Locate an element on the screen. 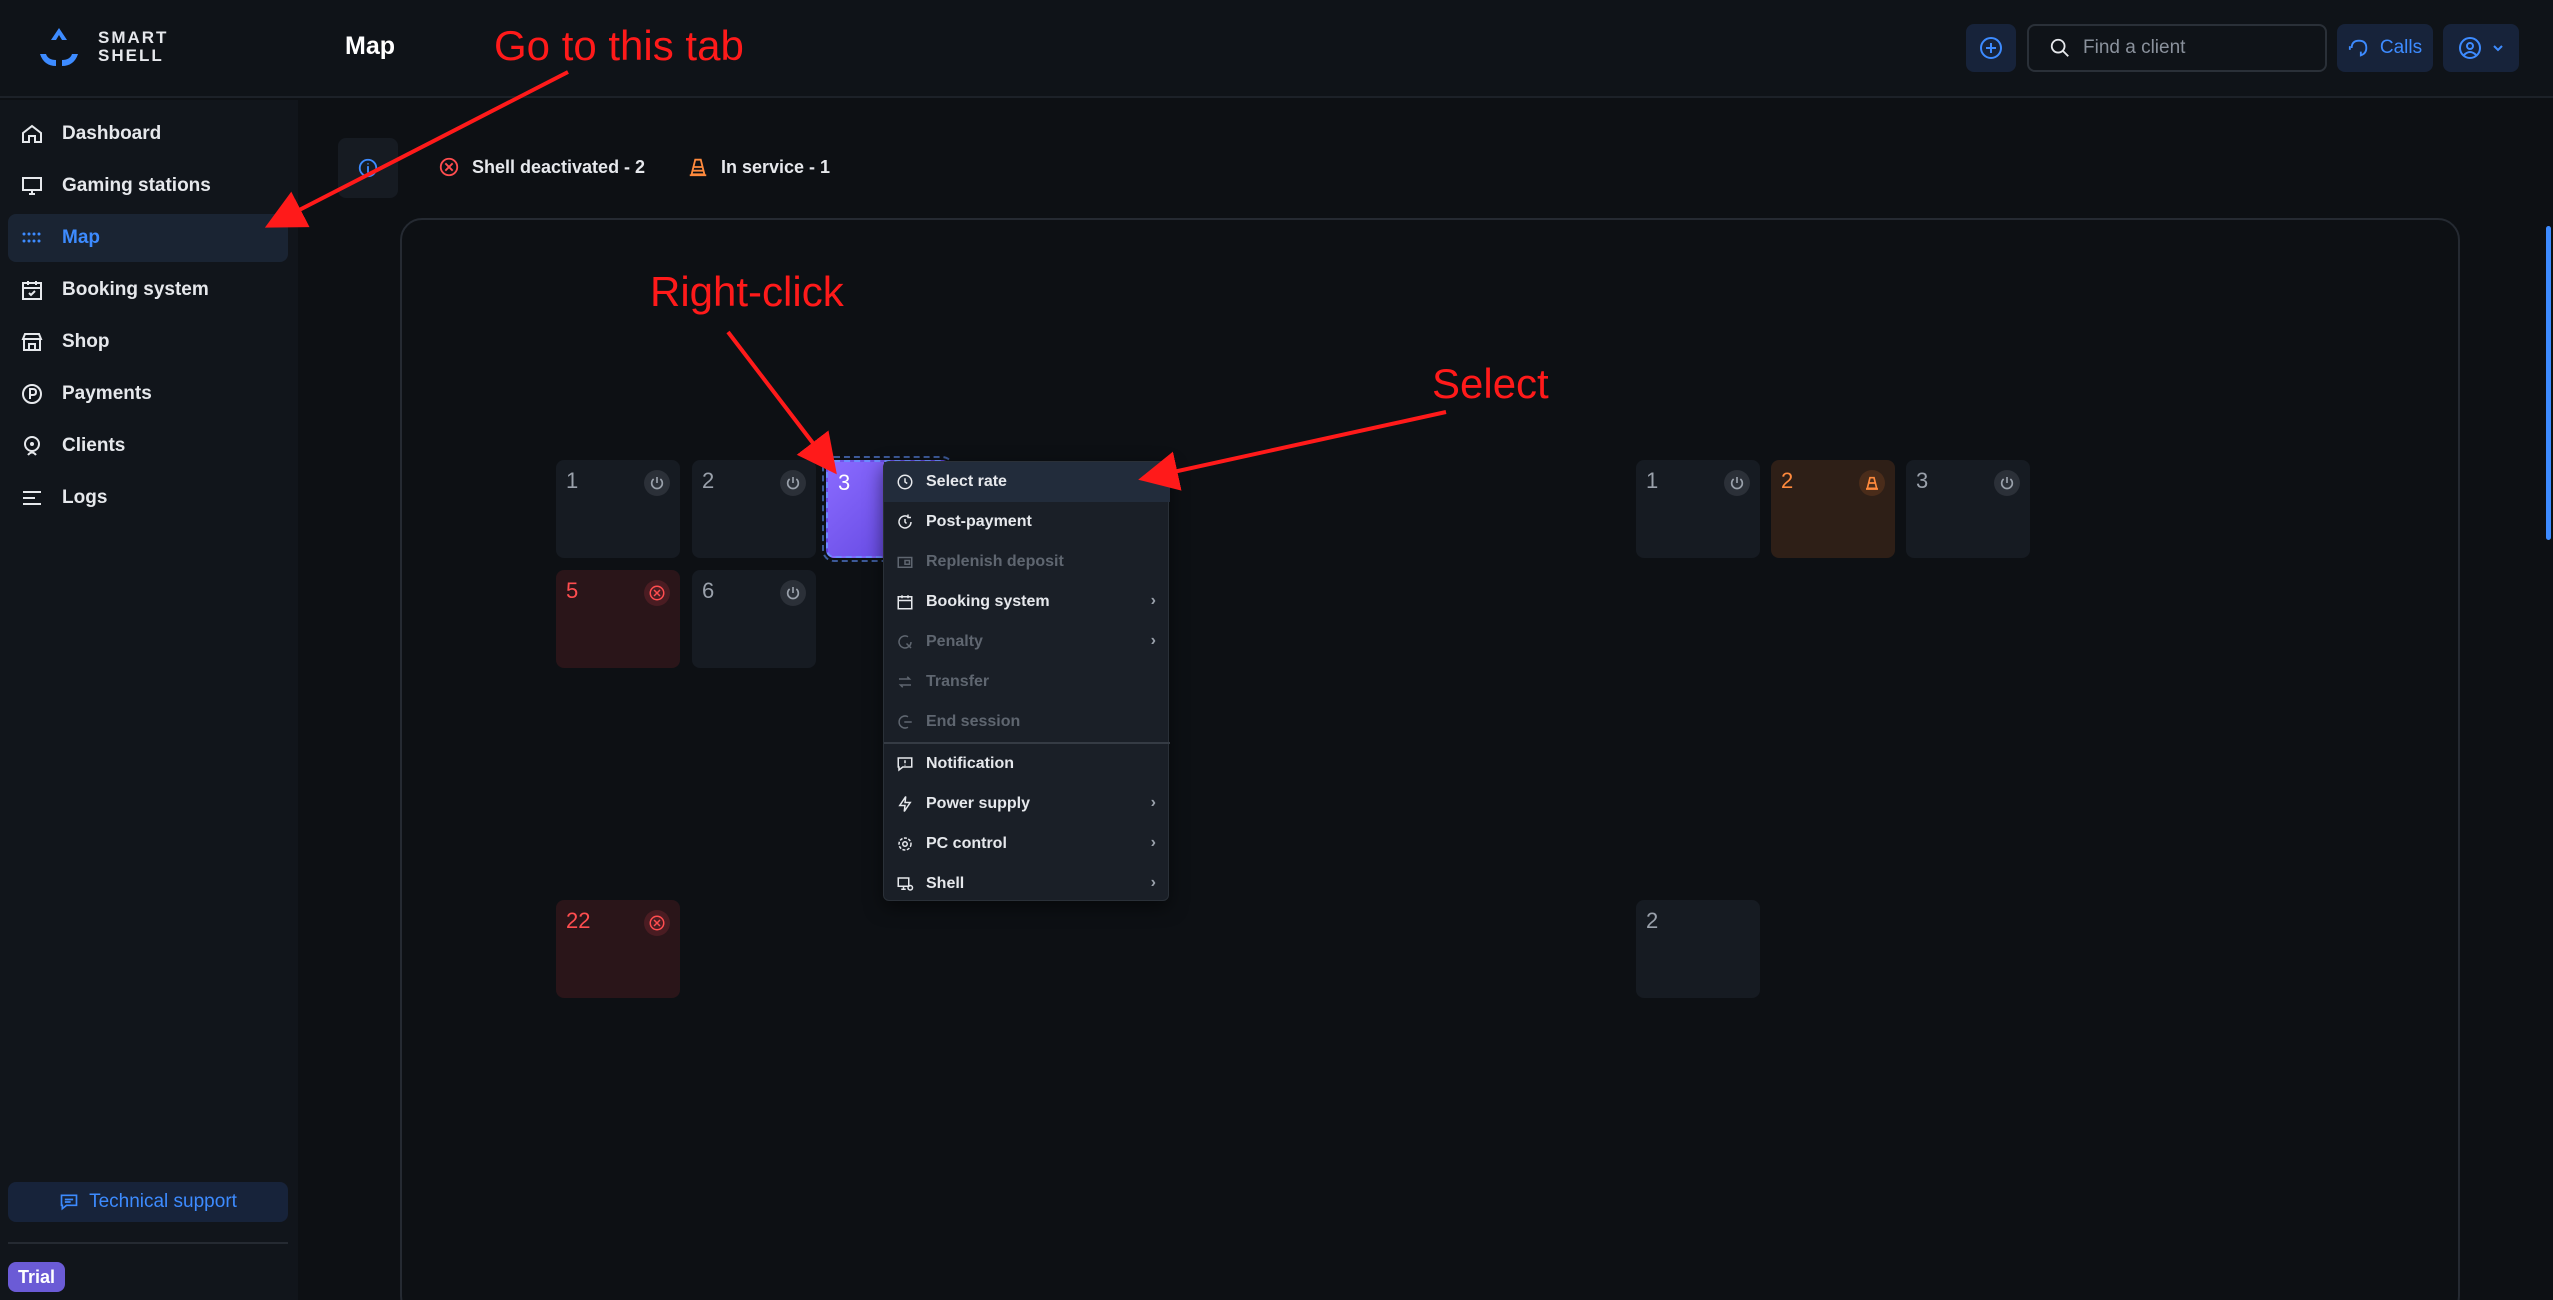  station-tile: 6 is located at coordinates (754, 619).